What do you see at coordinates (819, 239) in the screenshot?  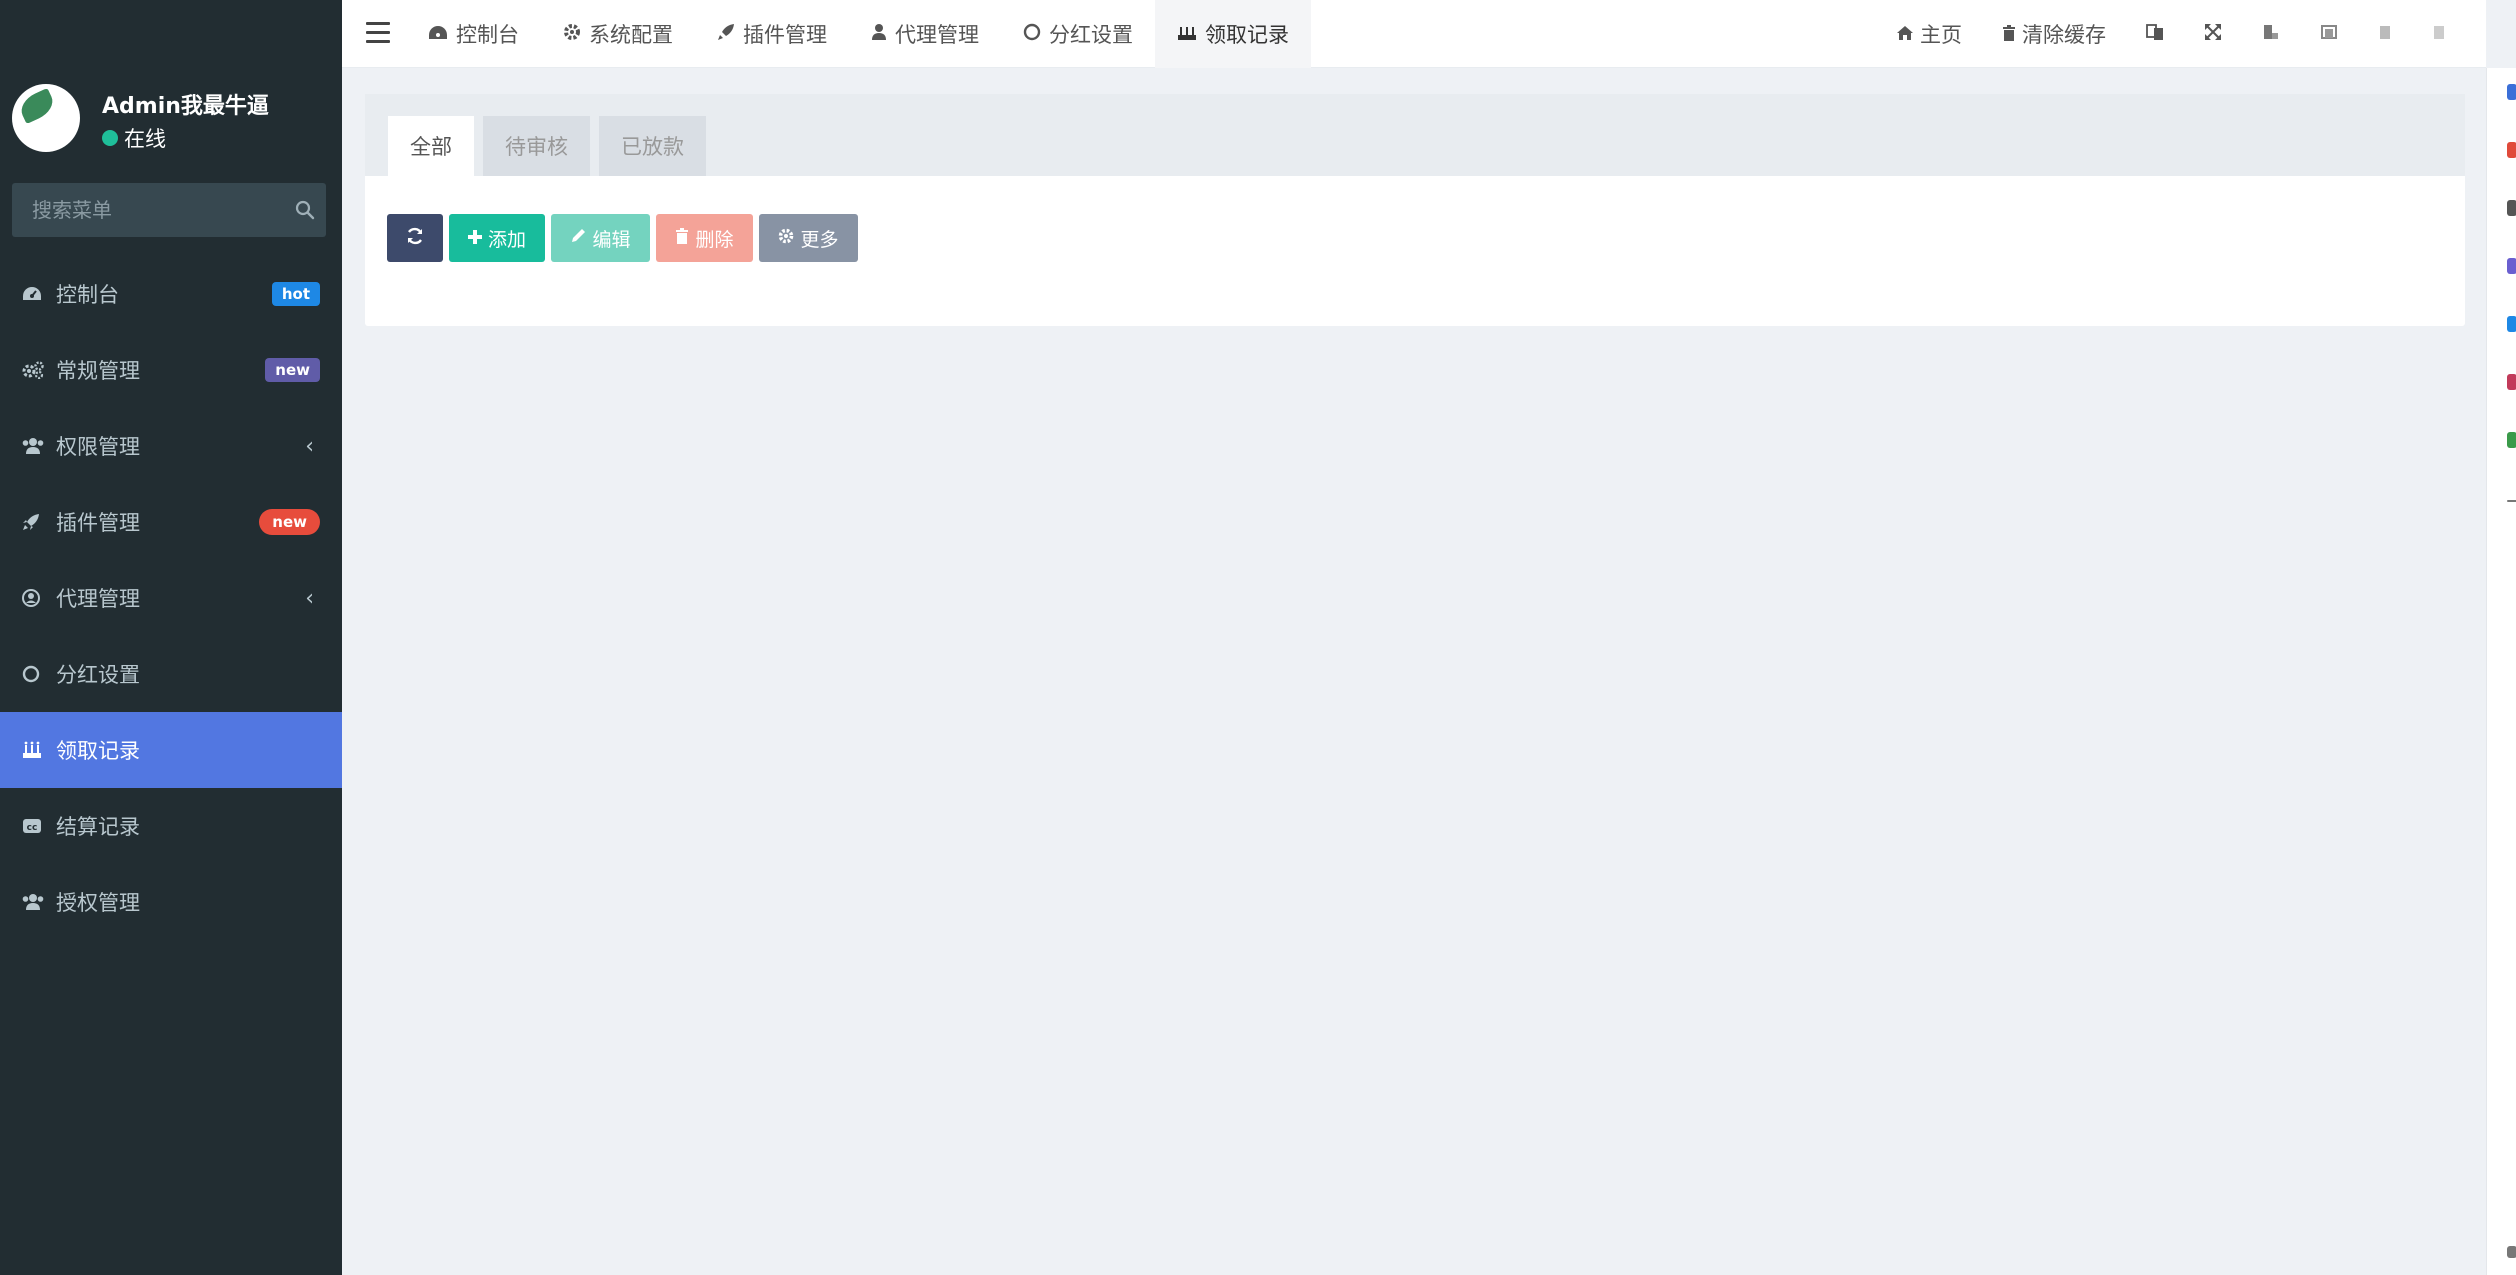 I see `more-label: 更多` at bounding box center [819, 239].